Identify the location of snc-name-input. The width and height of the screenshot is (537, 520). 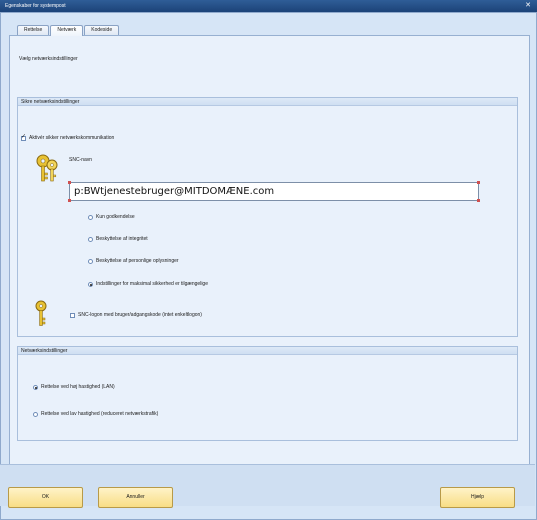
(274, 191).